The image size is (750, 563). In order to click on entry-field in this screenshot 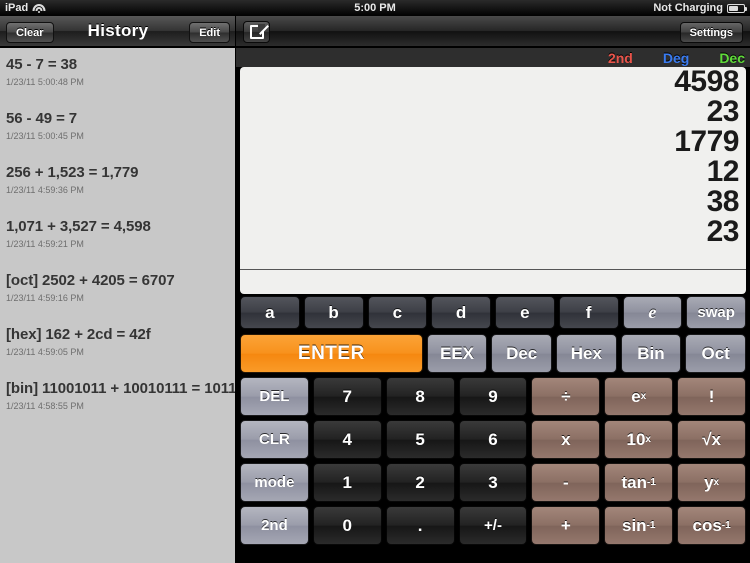, I will do `click(493, 281)`.